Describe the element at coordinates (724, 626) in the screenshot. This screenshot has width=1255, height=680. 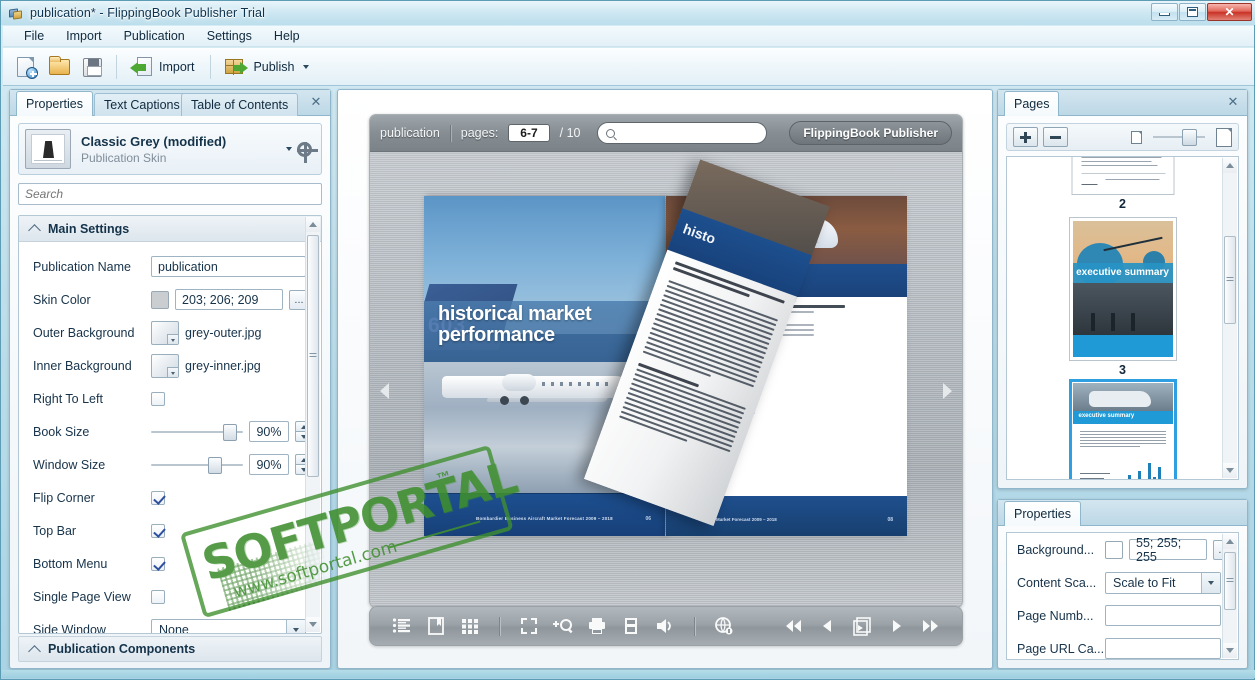
I see `share-icon` at that location.